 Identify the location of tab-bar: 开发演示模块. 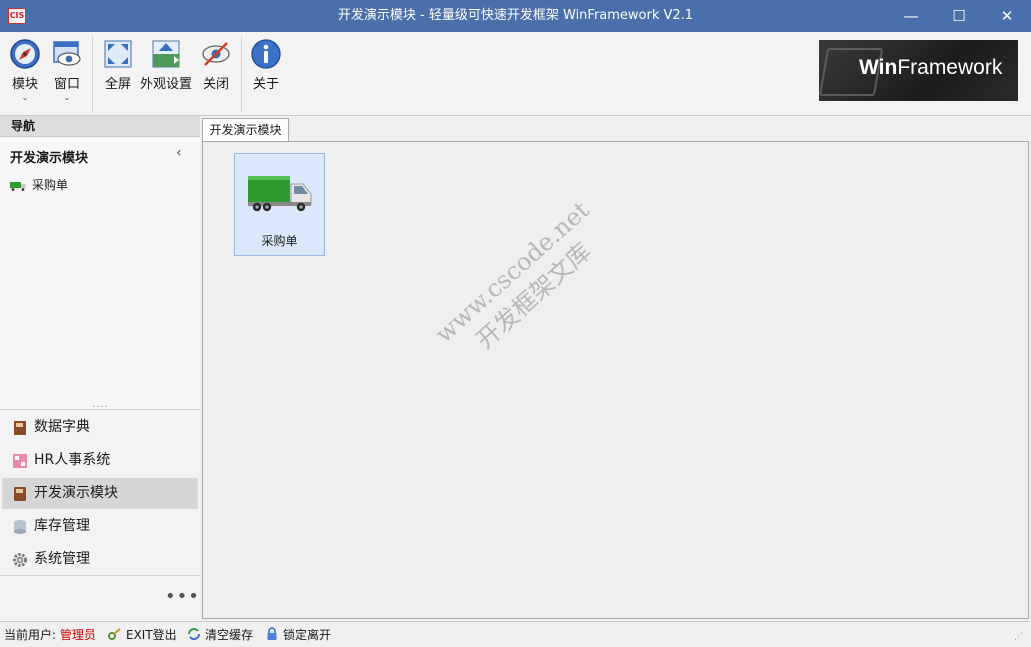
(615, 129).